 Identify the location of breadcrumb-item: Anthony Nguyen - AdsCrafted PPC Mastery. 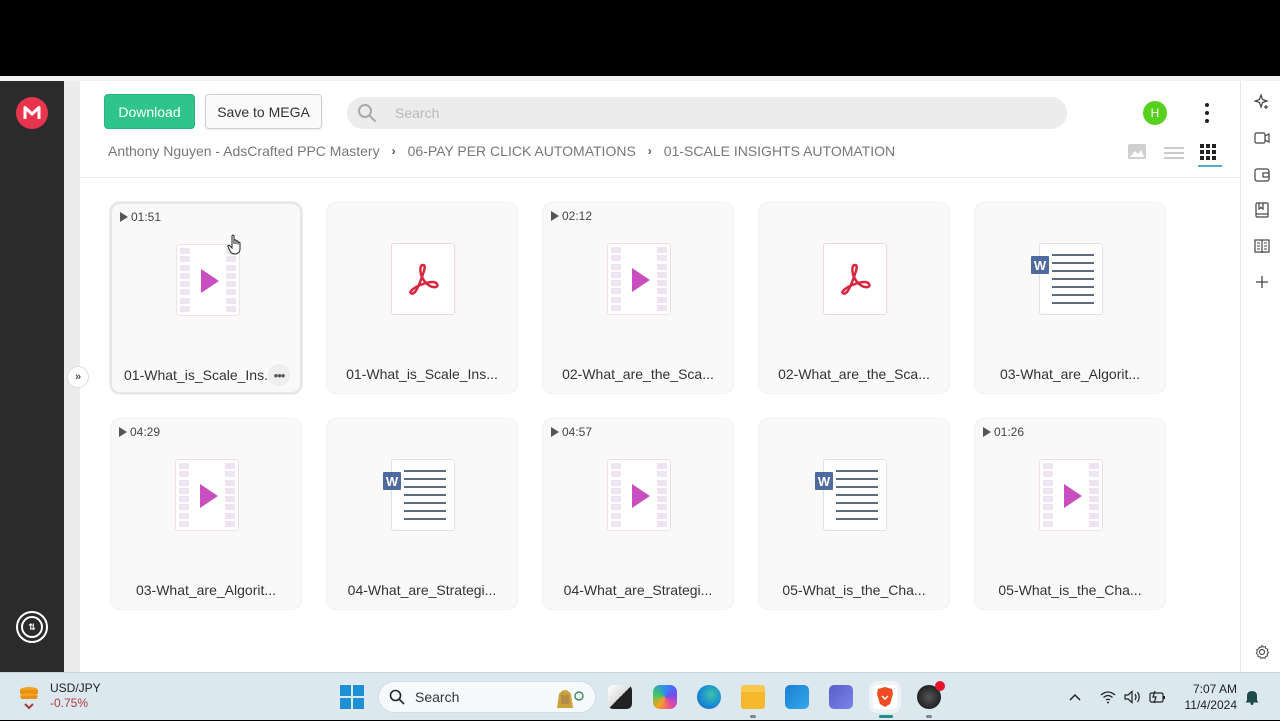
(244, 151).